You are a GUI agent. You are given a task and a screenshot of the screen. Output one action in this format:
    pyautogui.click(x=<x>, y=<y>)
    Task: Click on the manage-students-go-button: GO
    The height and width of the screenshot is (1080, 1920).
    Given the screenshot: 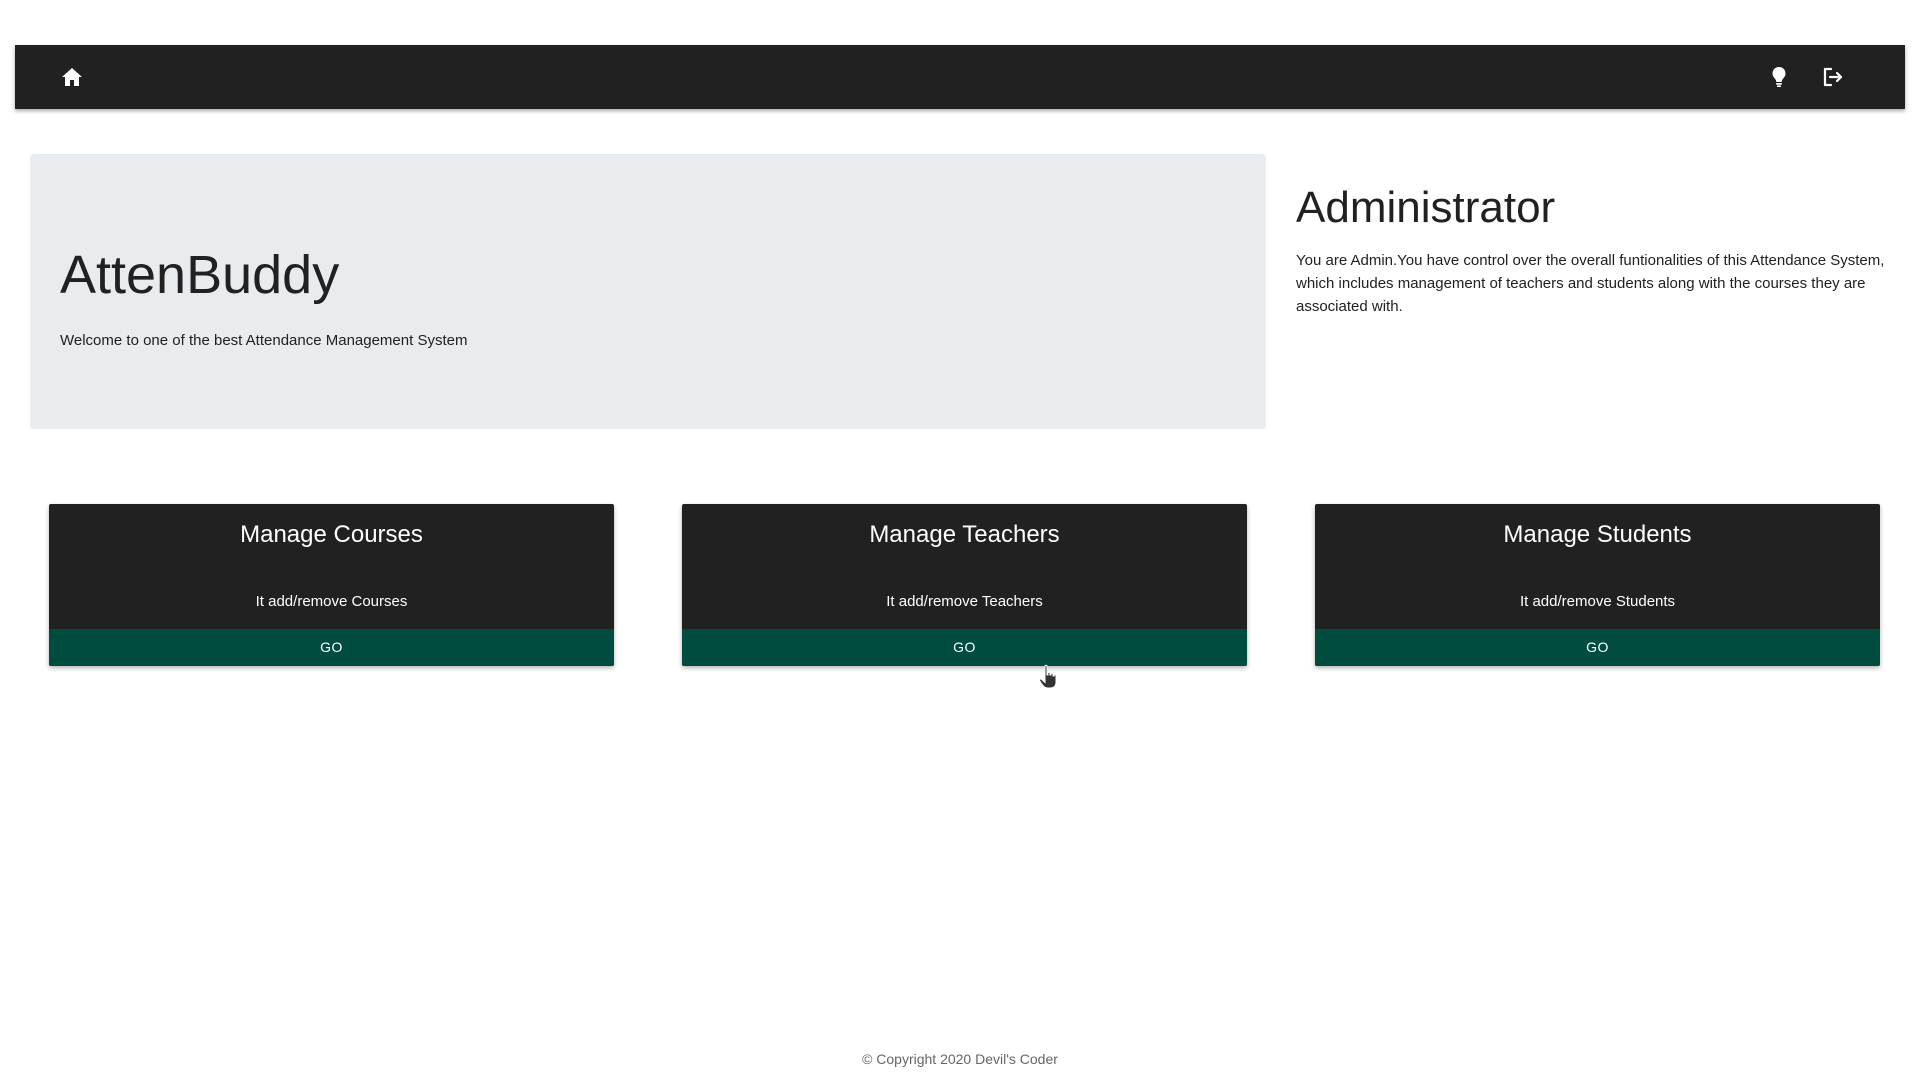 What is the action you would take?
    pyautogui.click(x=1597, y=647)
    